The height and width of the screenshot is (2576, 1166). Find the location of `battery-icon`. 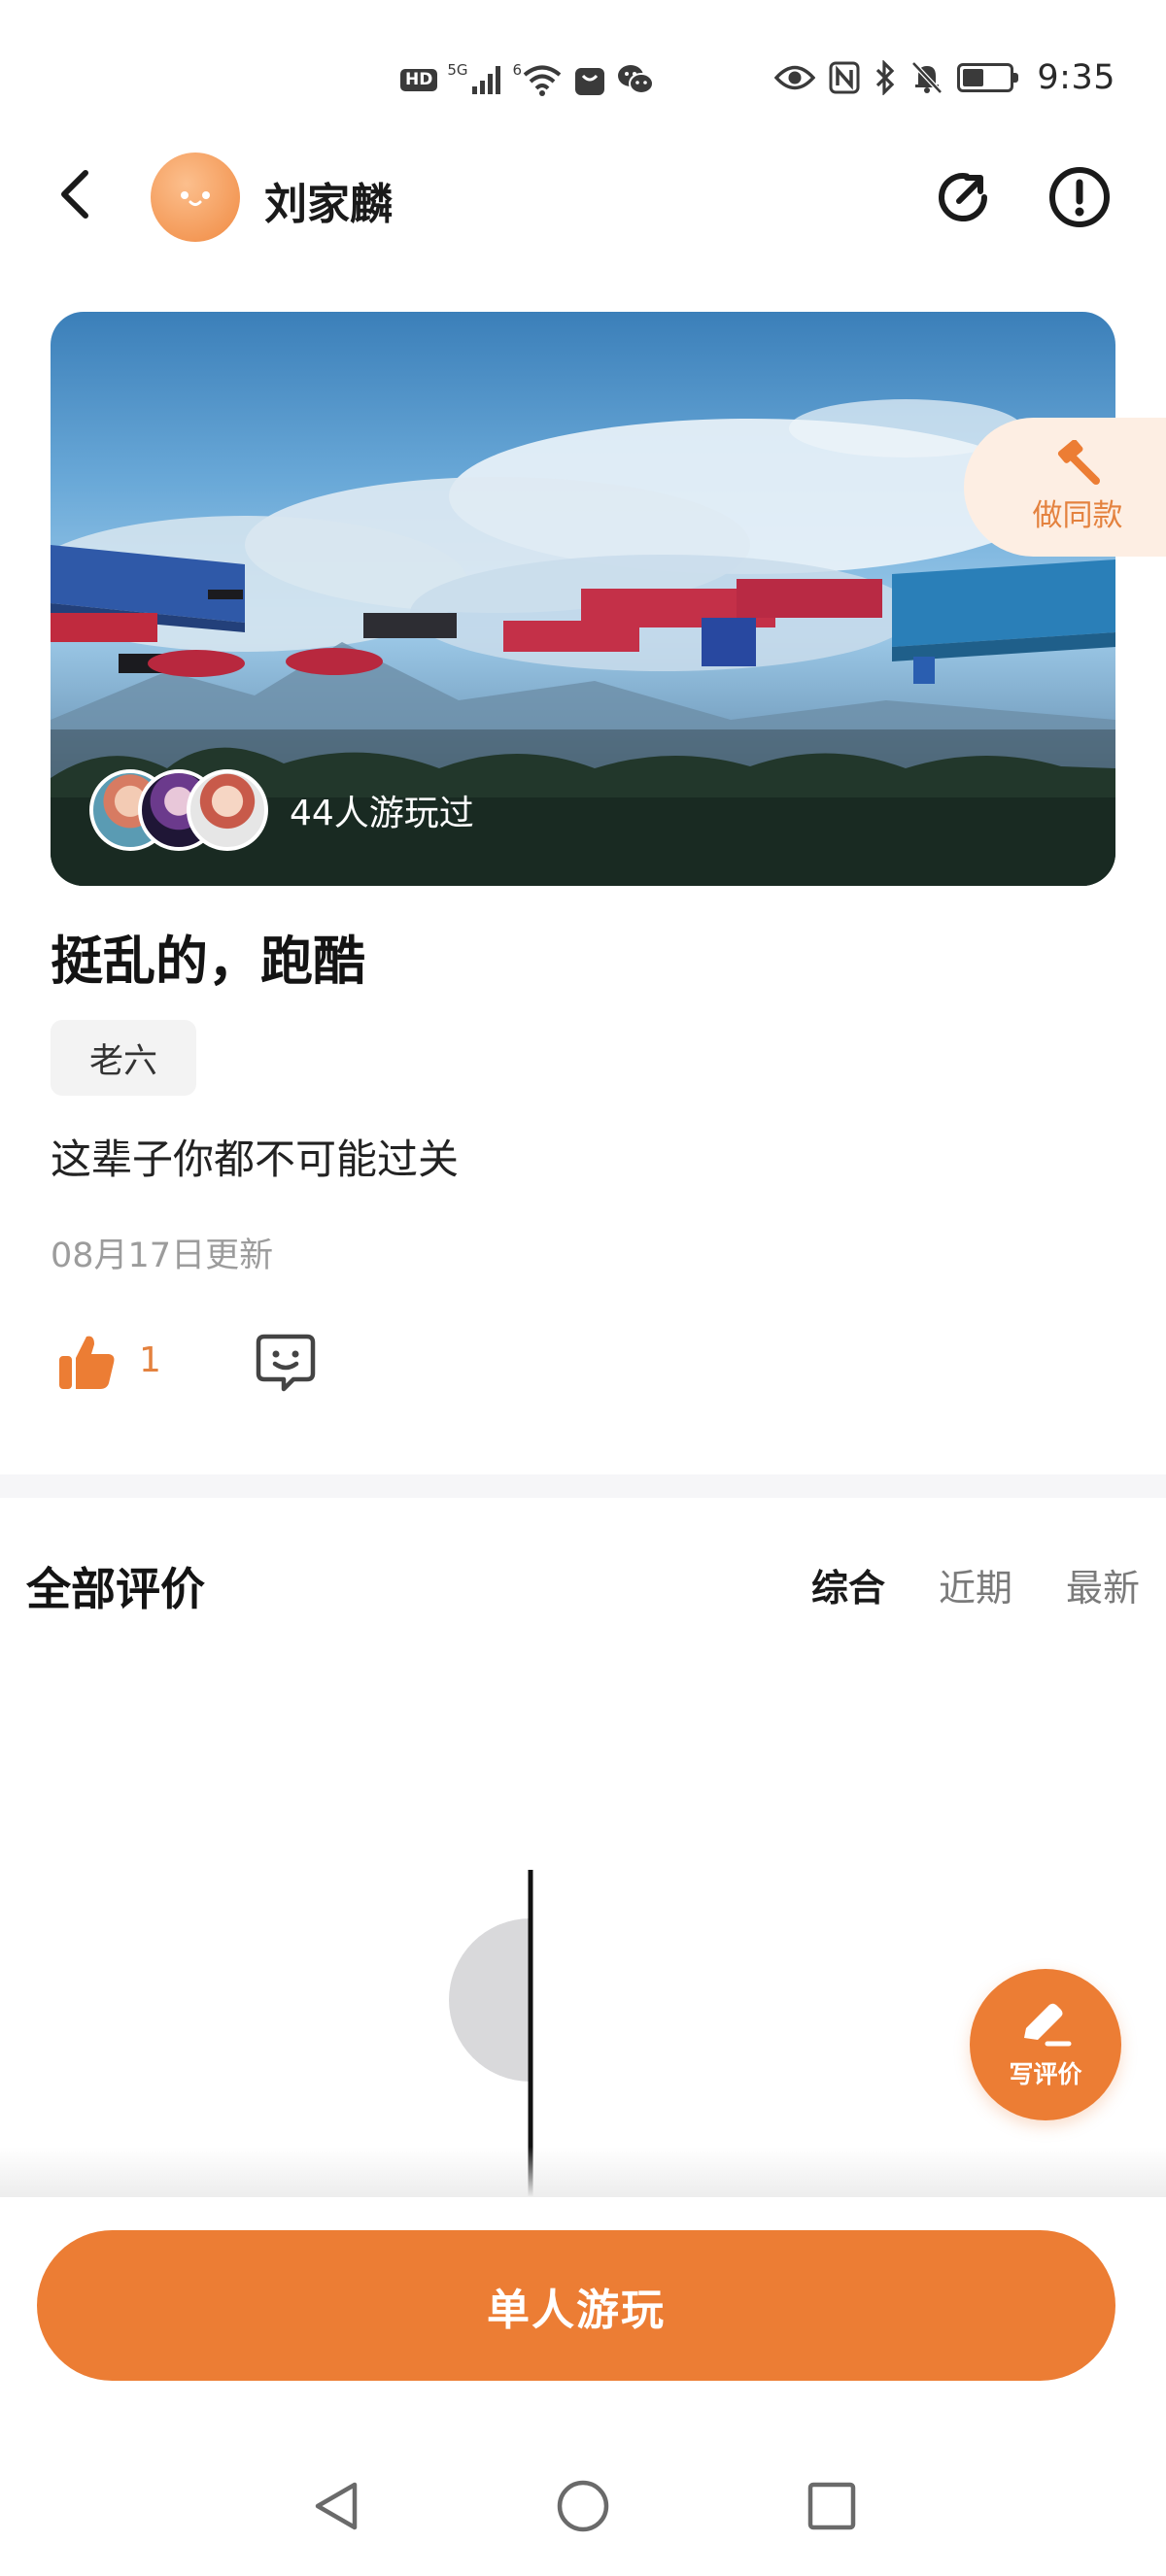

battery-icon is located at coordinates (988, 77).